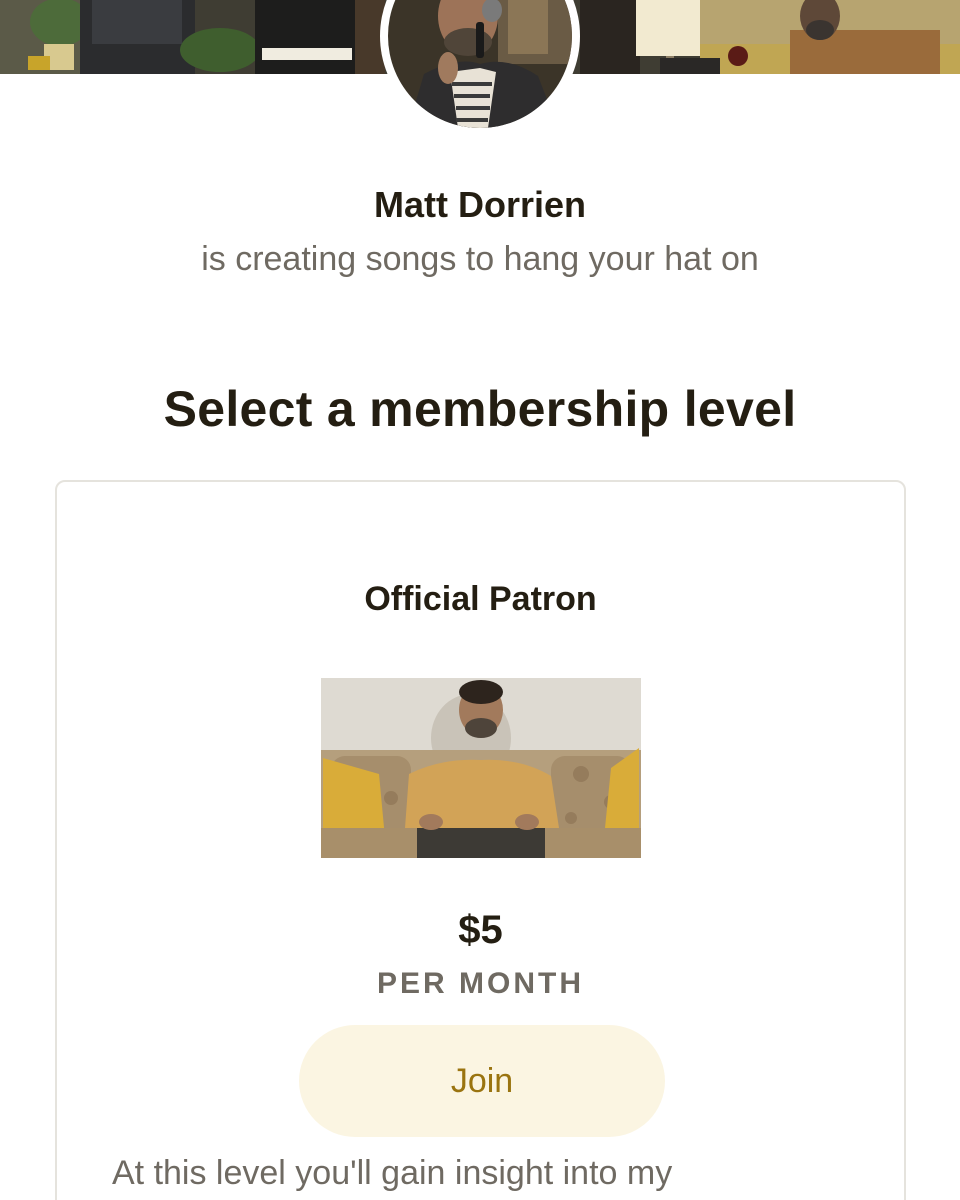 The height and width of the screenshot is (1200, 960). I want to click on creator-name: Matt Dorrien, so click(479, 204).